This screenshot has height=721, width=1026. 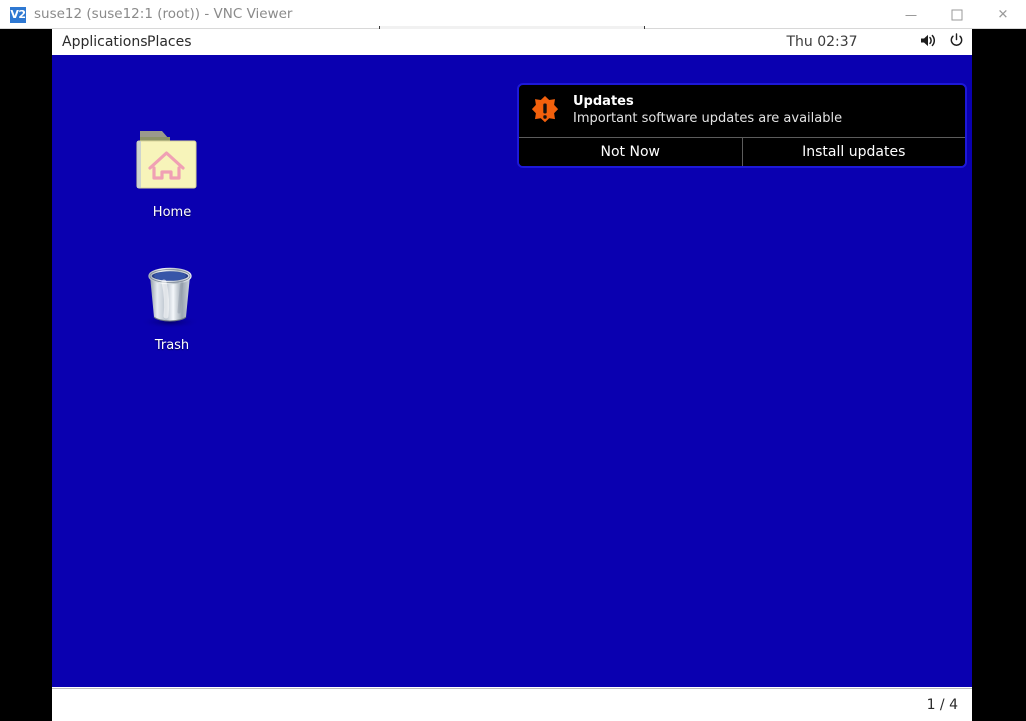 I want to click on maximize-icon, so click(x=957, y=14).